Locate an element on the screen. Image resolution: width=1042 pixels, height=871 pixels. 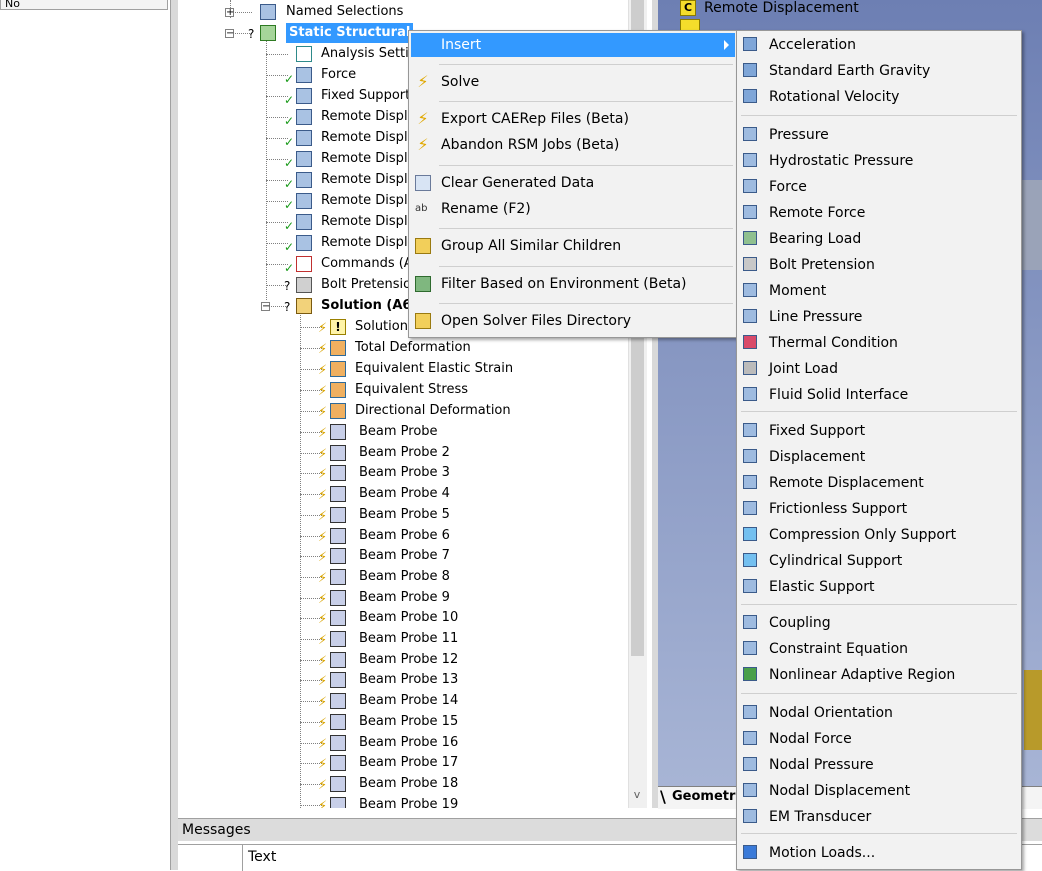
insert-item-nodal-pressure: Nodal Pressure is located at coordinates (879, 765).